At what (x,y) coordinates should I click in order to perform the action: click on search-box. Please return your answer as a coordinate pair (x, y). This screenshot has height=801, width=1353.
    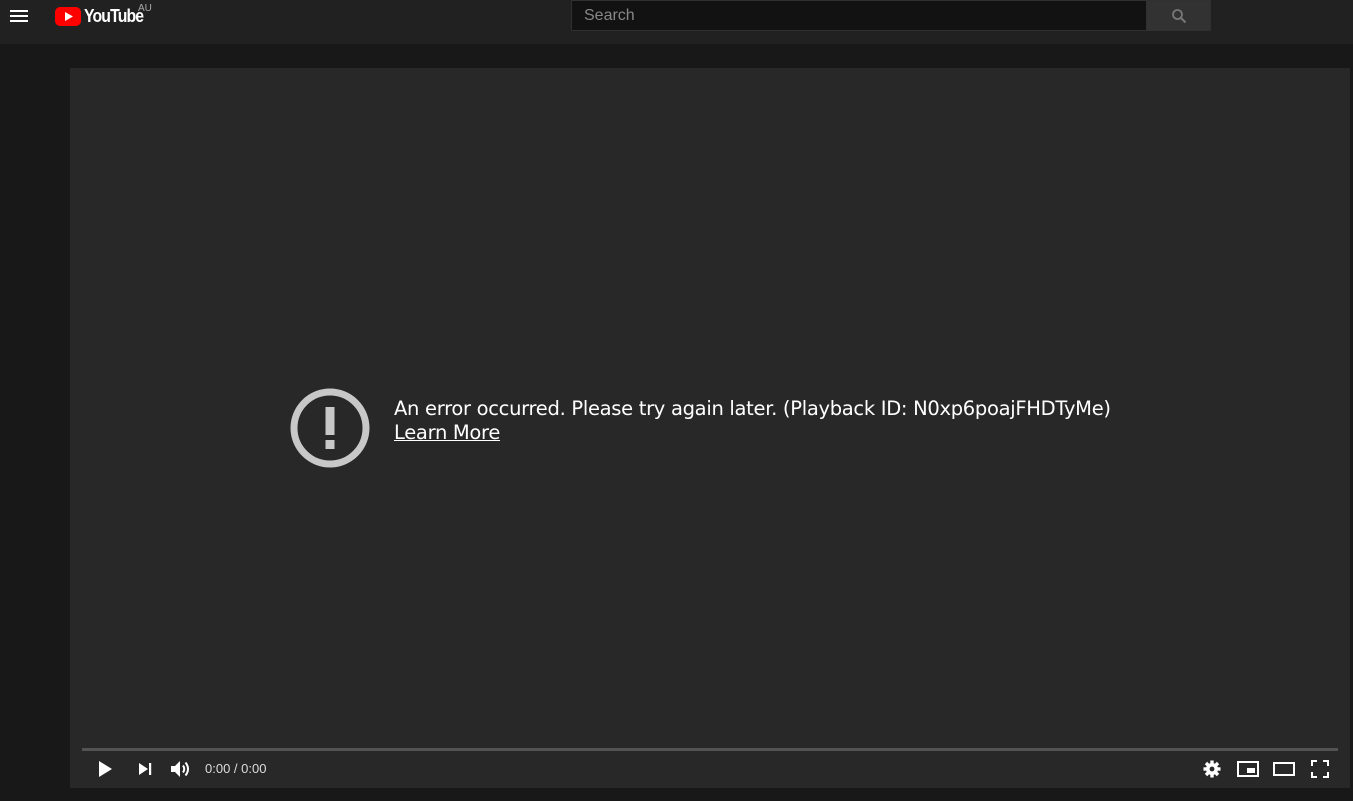
    Looking at the image, I should click on (858, 15).